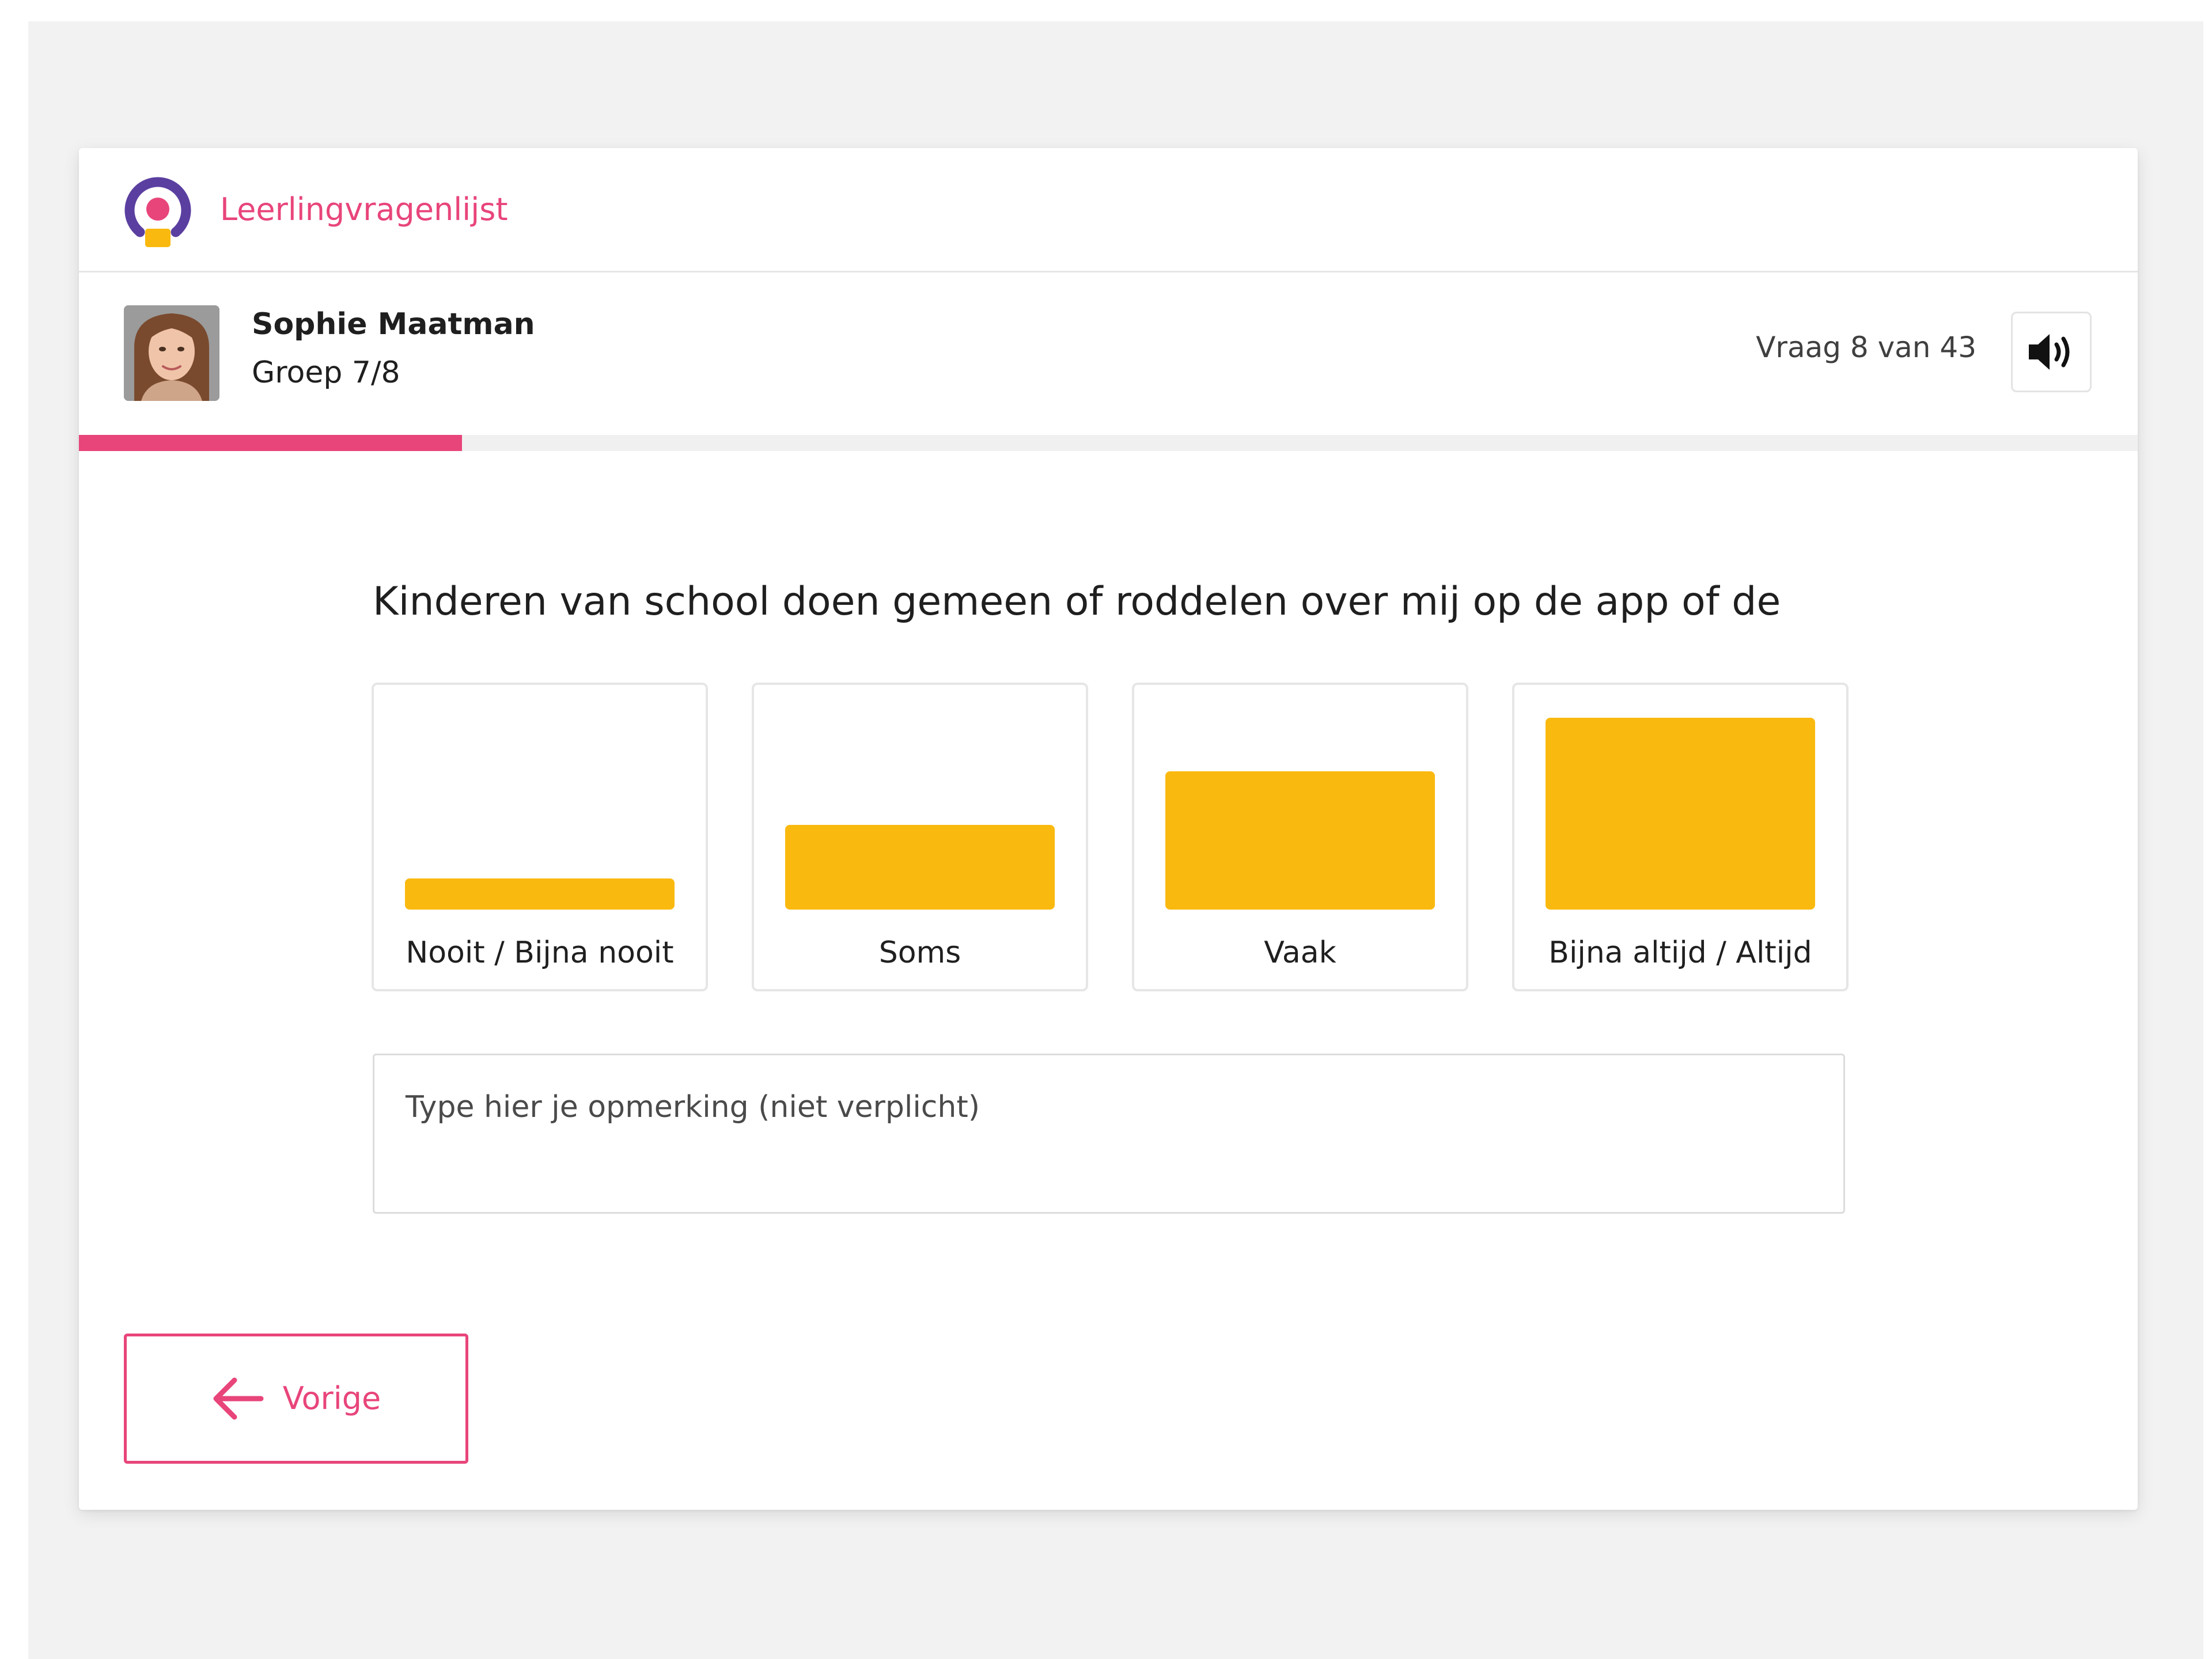  I want to click on option-soms: Soms, so click(920, 837).